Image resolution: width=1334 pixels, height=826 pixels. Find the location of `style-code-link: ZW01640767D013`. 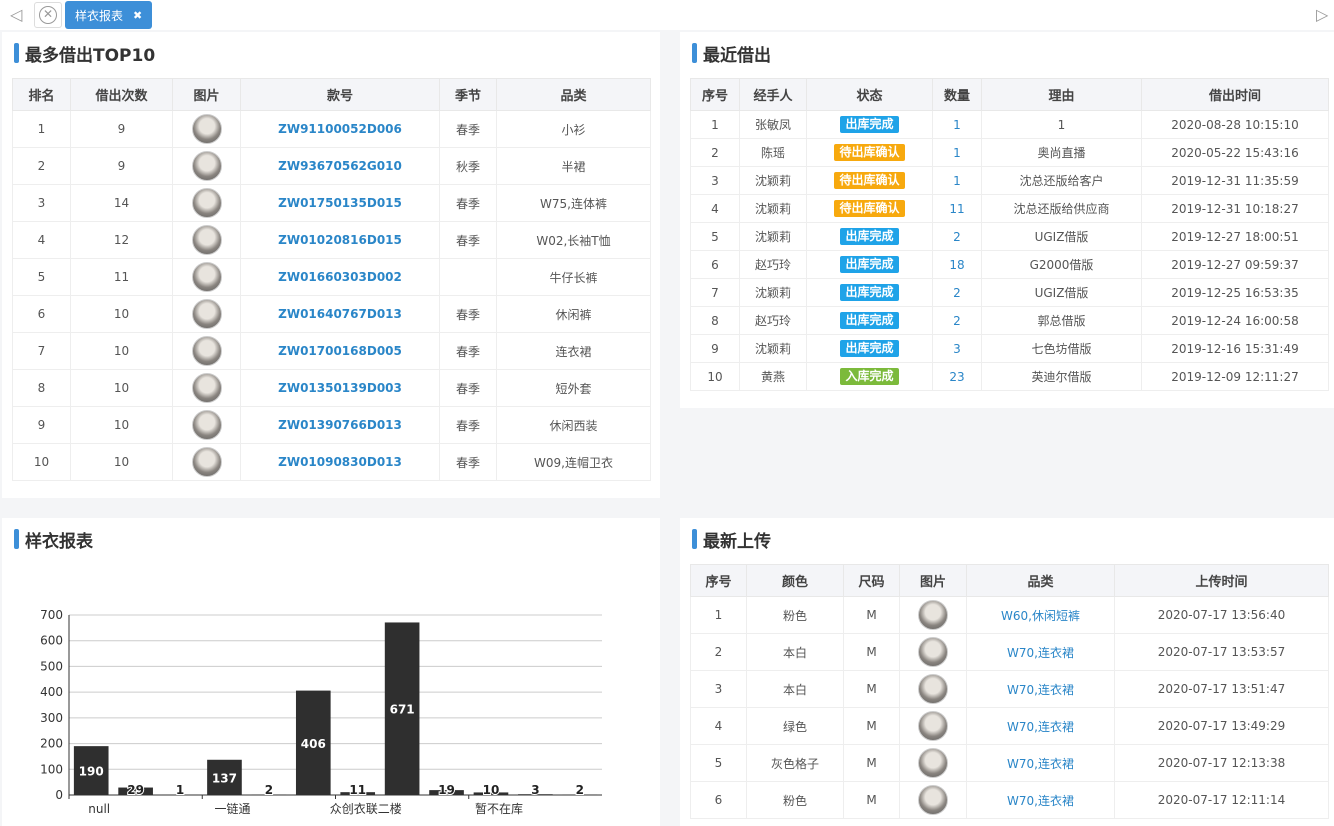

style-code-link: ZW01640767D013 is located at coordinates (340, 314).